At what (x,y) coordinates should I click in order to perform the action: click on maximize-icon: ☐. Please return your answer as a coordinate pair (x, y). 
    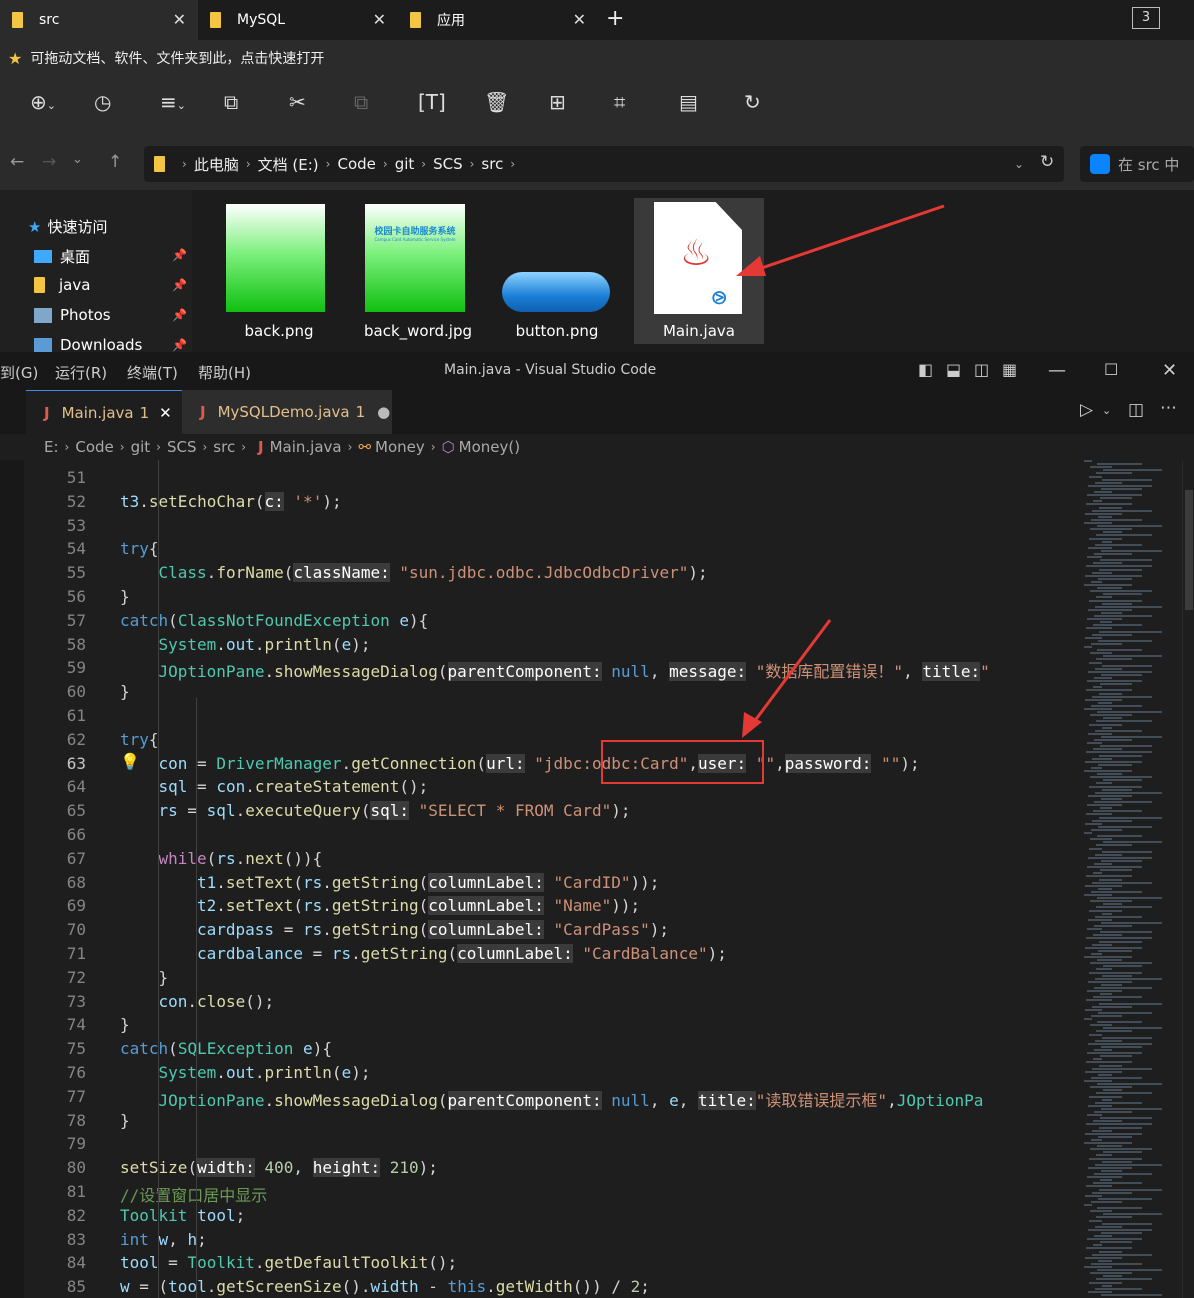
    Looking at the image, I should click on (1111, 369).